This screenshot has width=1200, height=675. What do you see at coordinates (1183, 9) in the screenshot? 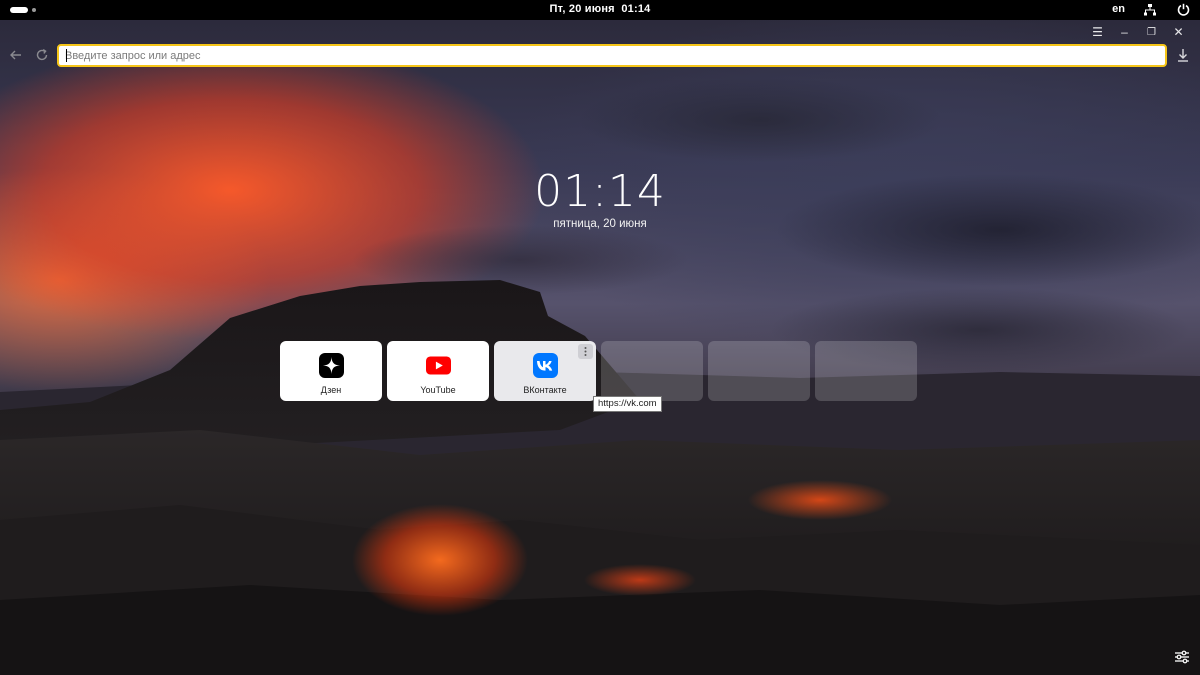
I see `power-icon` at bounding box center [1183, 9].